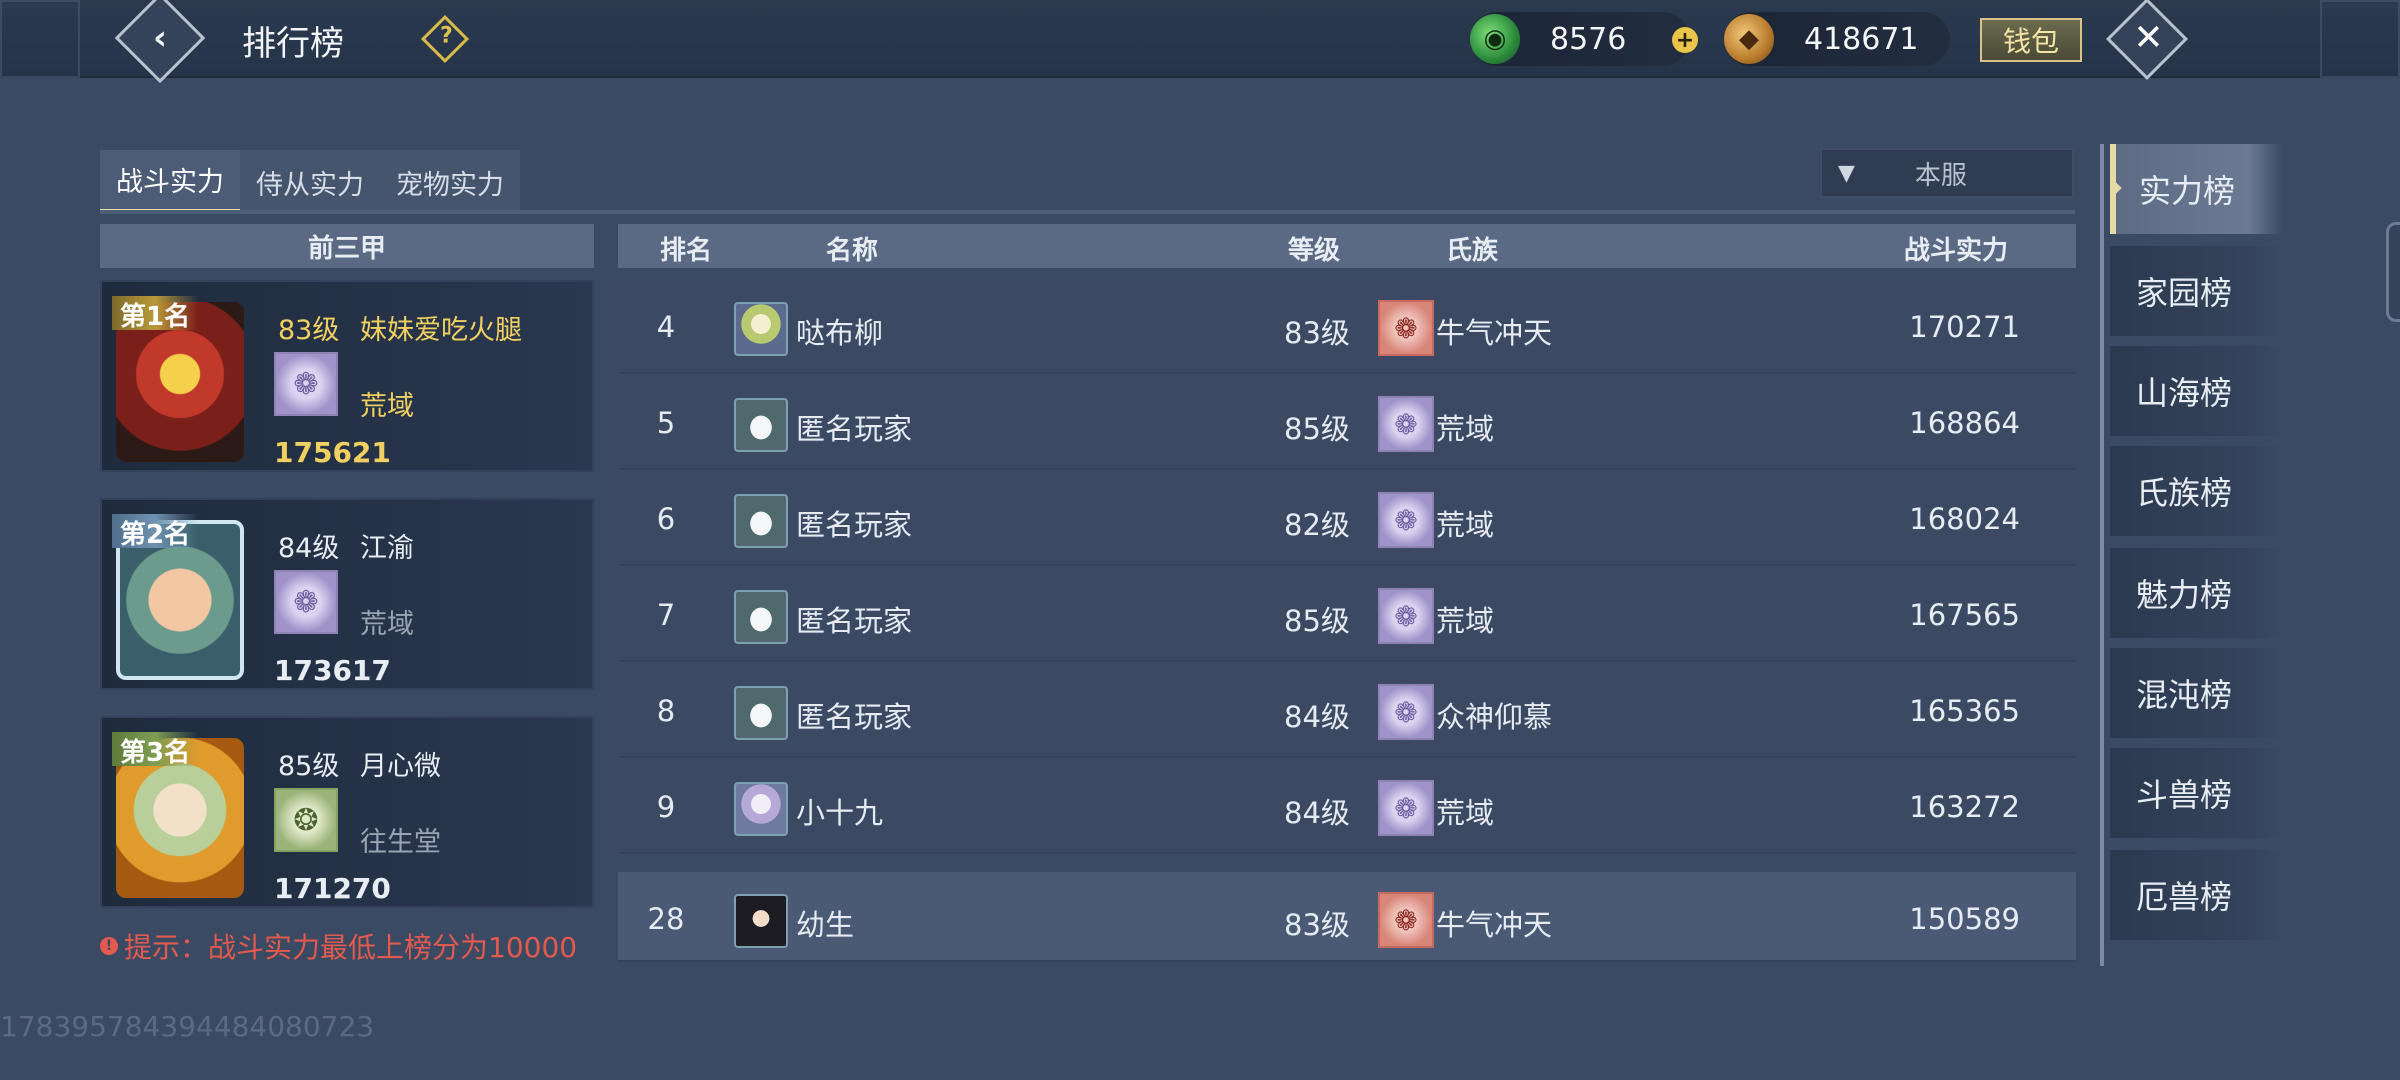  Describe the element at coordinates (2393, 272) in the screenshot. I see `side-panel-handle` at that location.